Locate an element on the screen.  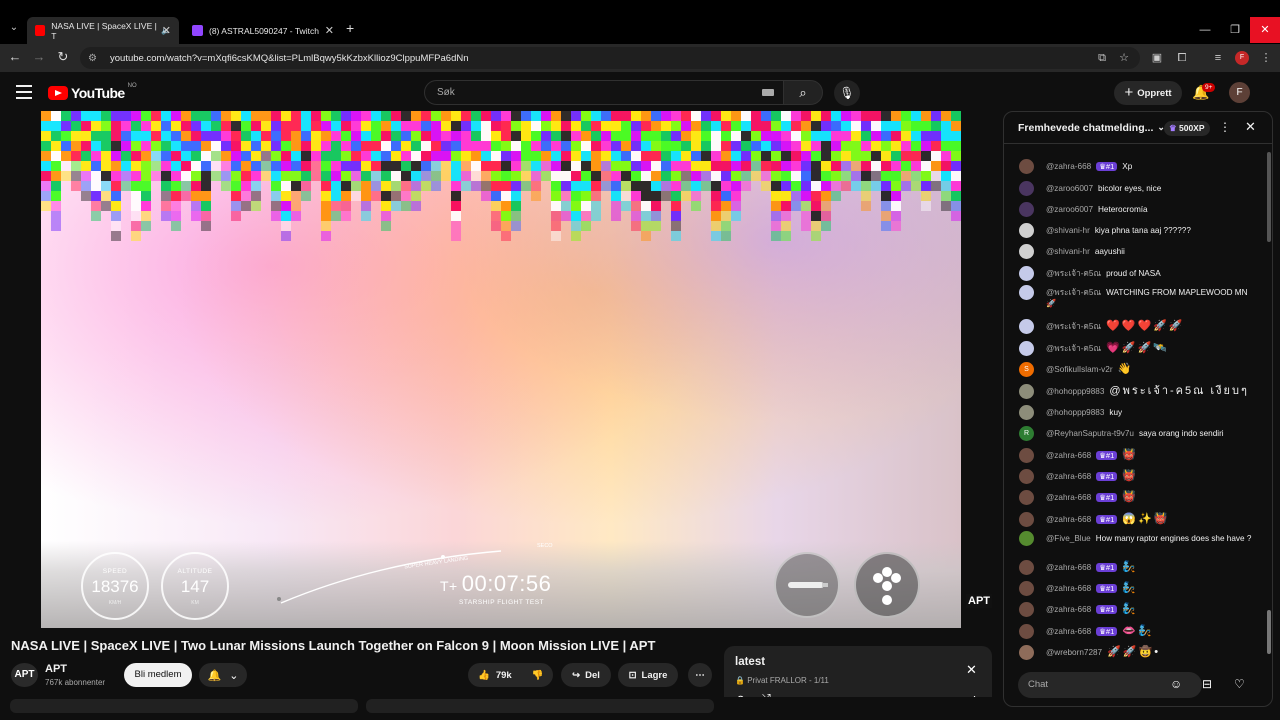
cast-icon: ▣ is located at coordinates (1157, 58).